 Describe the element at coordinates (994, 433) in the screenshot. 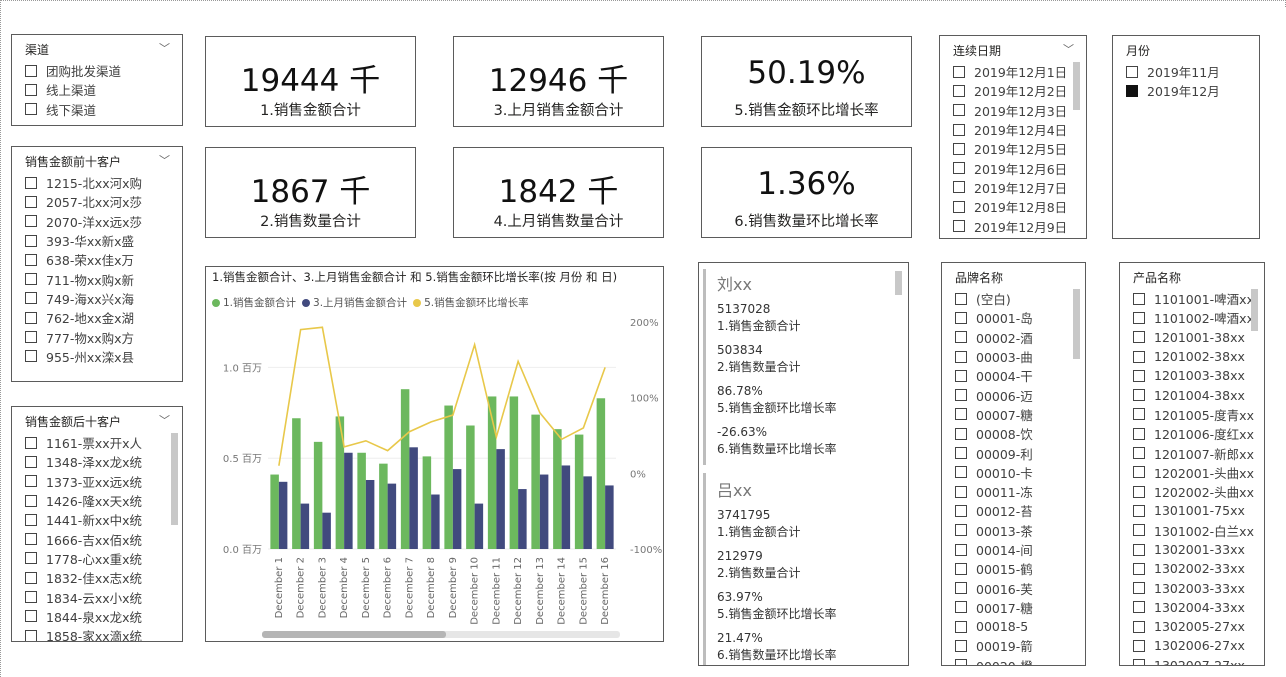

I see `slicer-option: 00008-饮` at that location.